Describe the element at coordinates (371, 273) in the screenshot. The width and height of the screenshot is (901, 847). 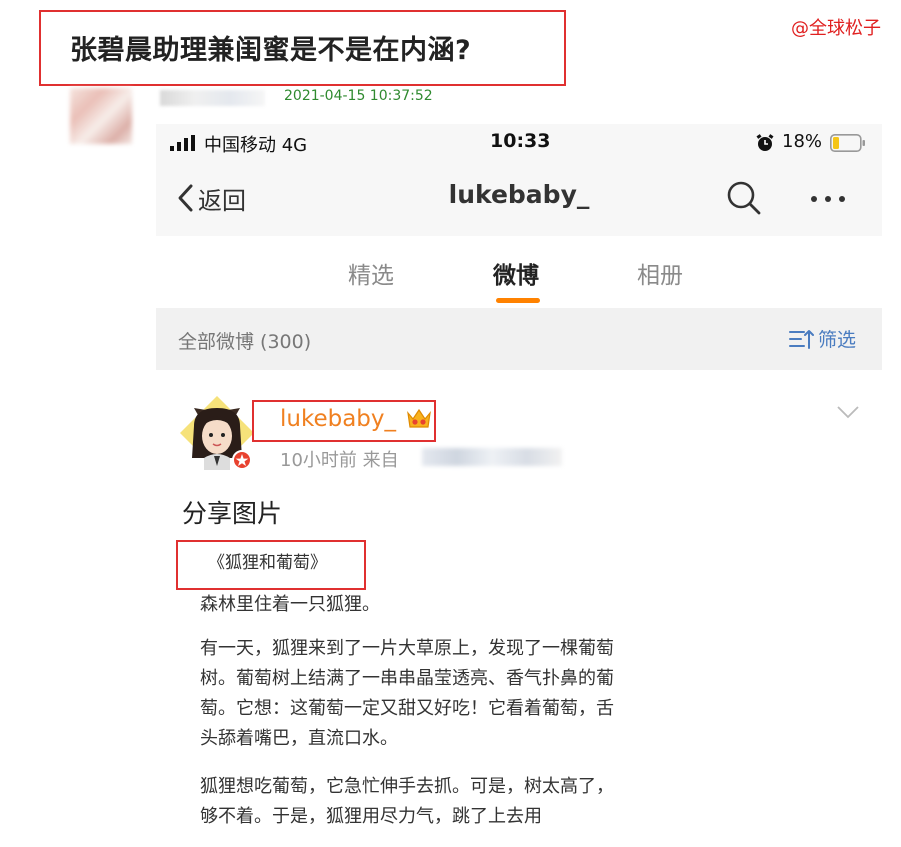
I see `tab-featured: 精选` at that location.